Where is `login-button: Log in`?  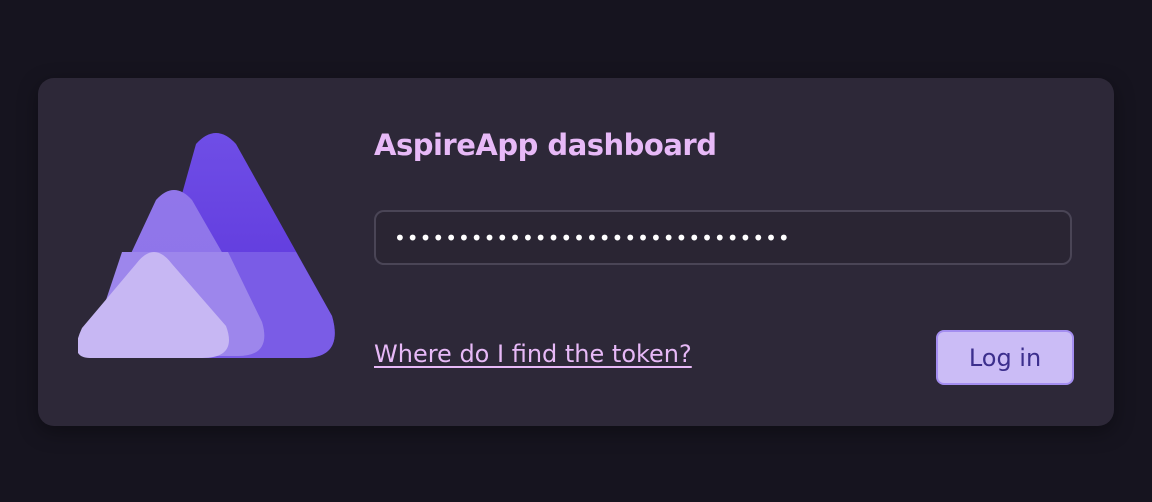
login-button: Log in is located at coordinates (1005, 357).